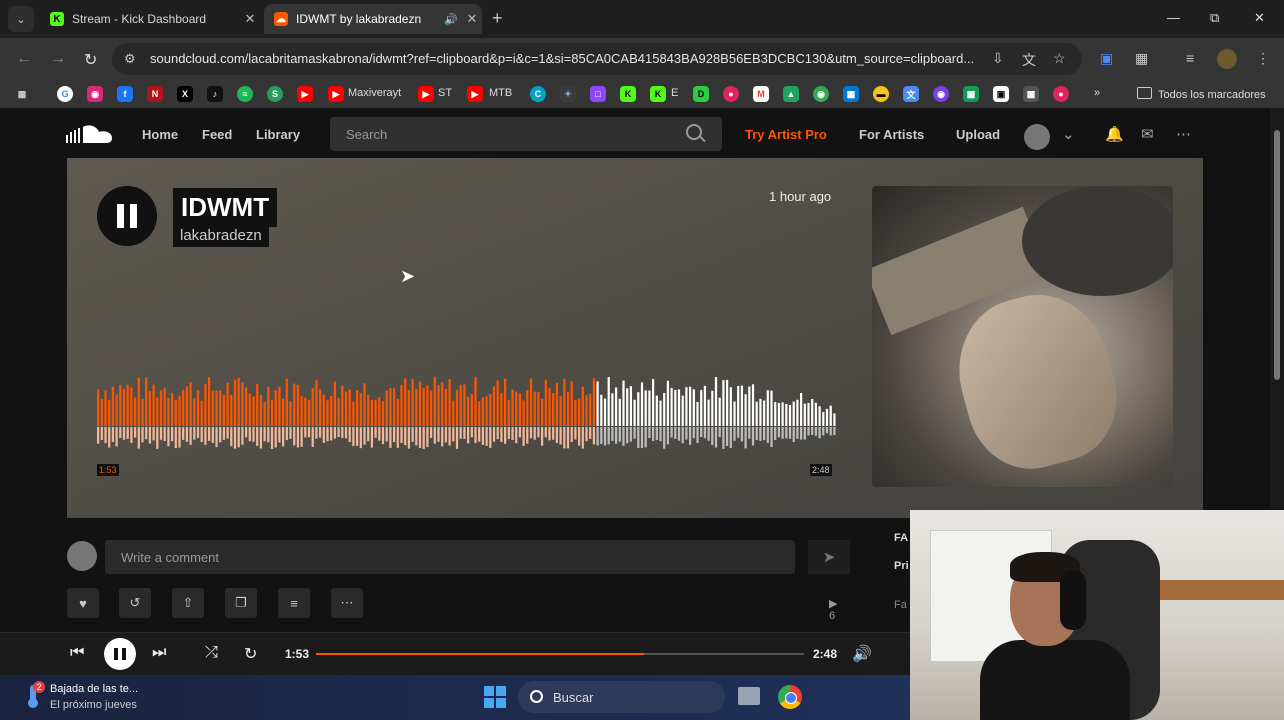 The width and height of the screenshot is (1284, 720). I want to click on bookmark-label: Maxiverayt, so click(374, 93).